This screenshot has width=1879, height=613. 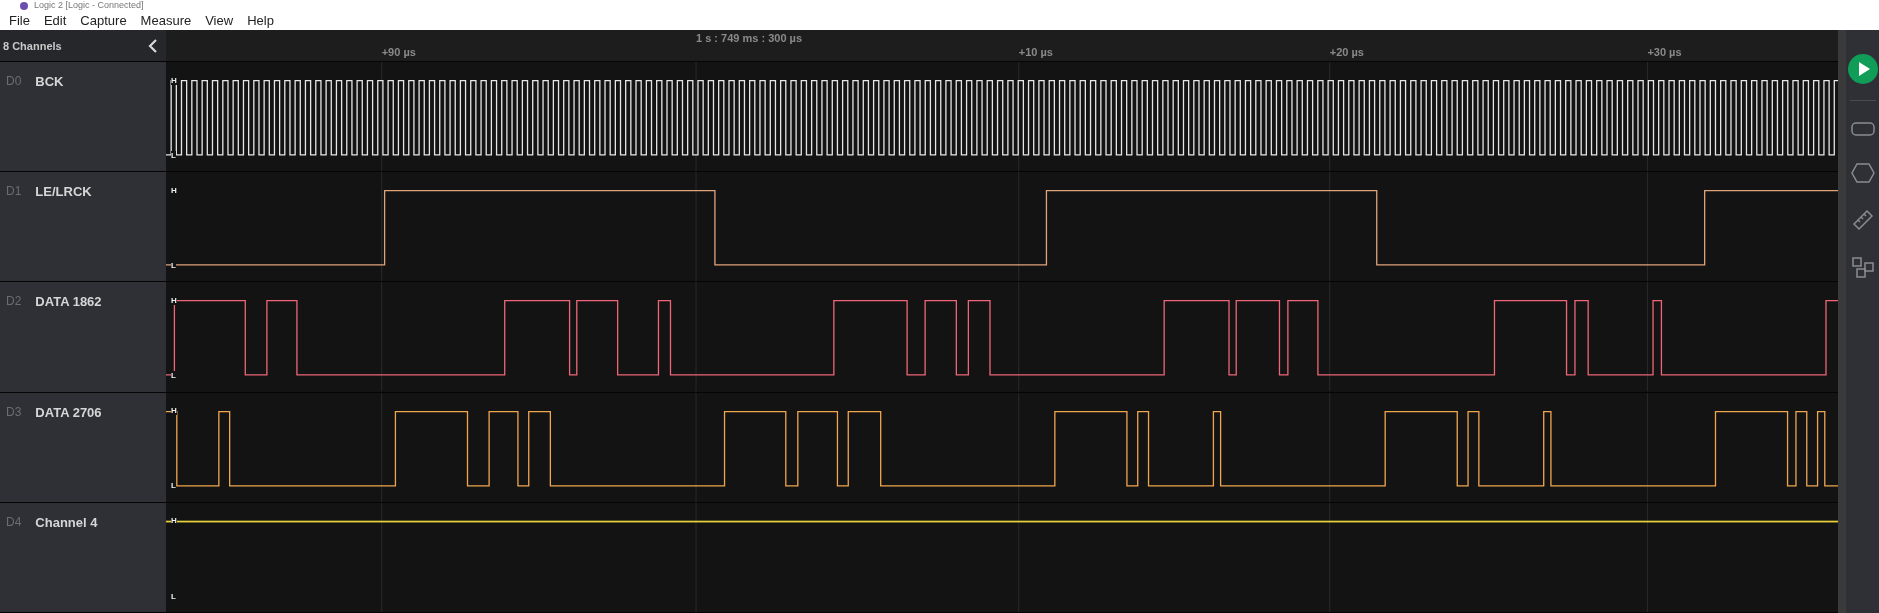 What do you see at coordinates (32, 45) in the screenshot?
I see `channels-title: 8 Channels` at bounding box center [32, 45].